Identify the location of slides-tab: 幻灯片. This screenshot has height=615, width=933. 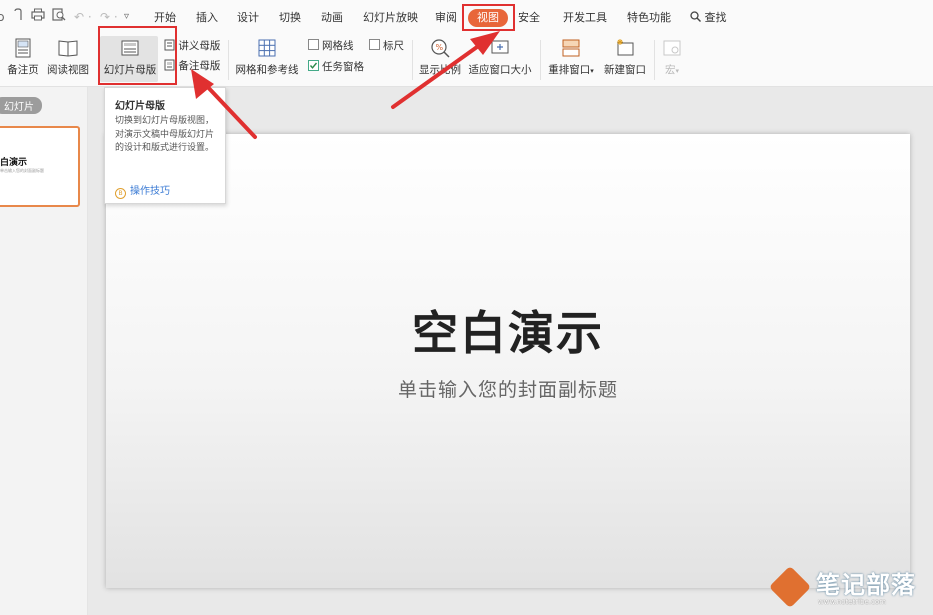
(21, 105).